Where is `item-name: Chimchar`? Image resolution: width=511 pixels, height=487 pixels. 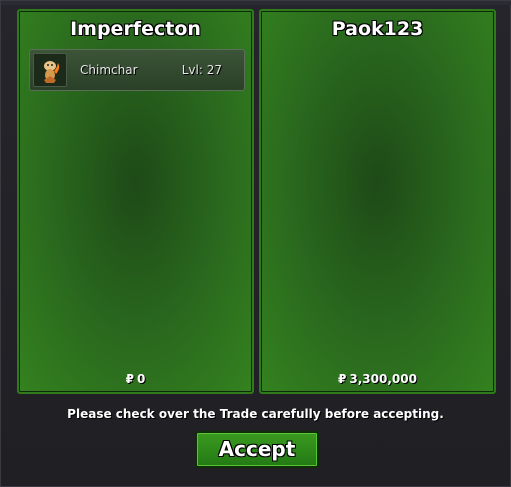 item-name: Chimchar is located at coordinates (109, 70).